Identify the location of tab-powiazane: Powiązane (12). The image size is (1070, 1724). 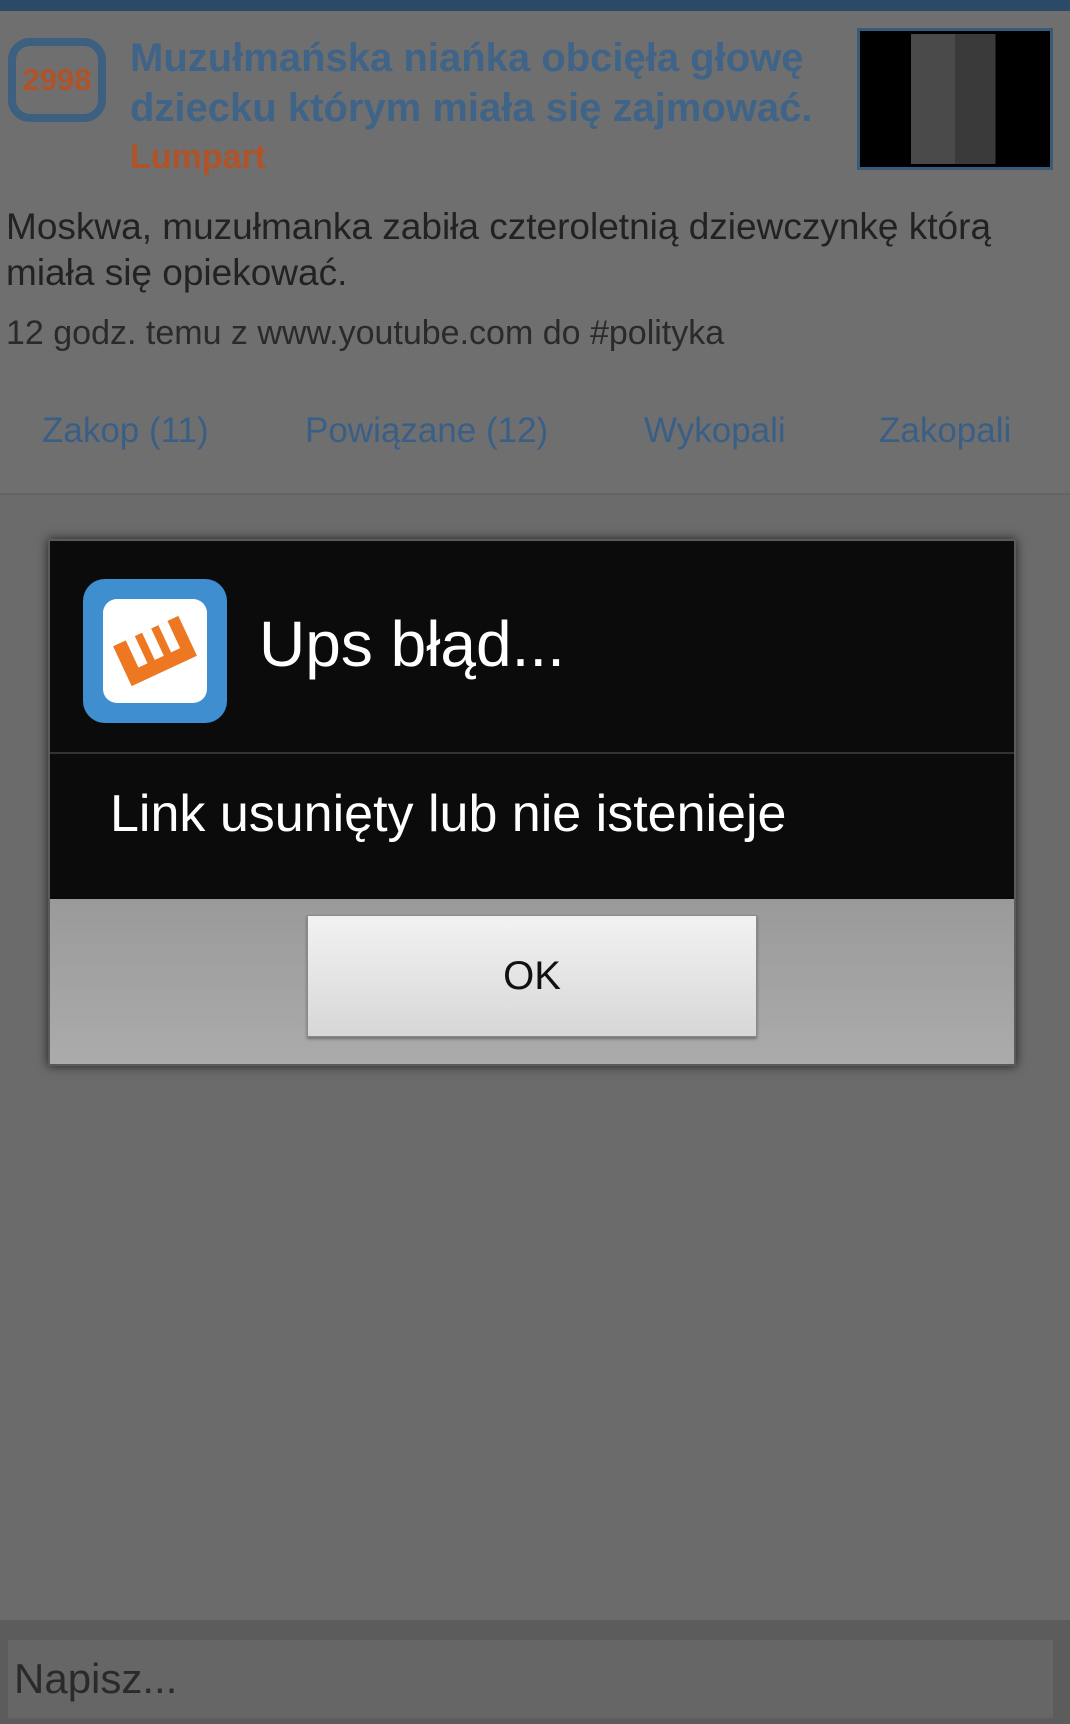
(426, 431).